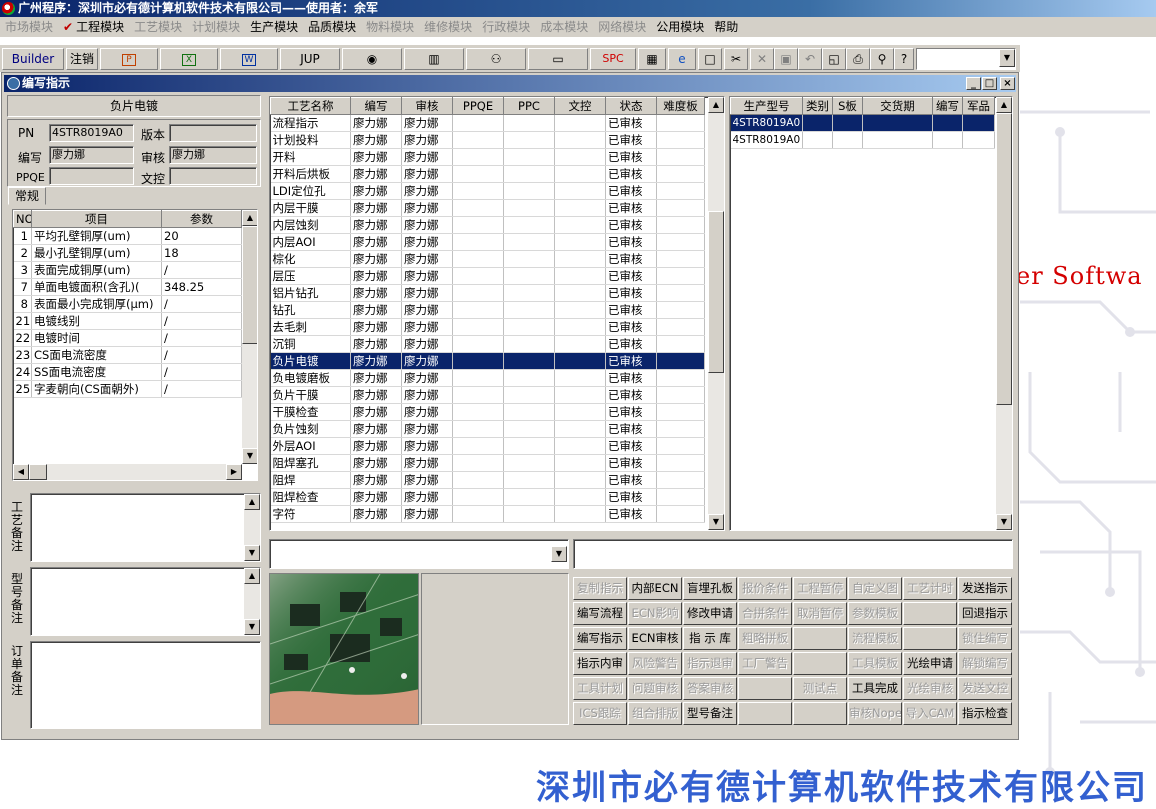 This screenshot has height=809, width=1156. I want to click on search-input, so click(793, 554).